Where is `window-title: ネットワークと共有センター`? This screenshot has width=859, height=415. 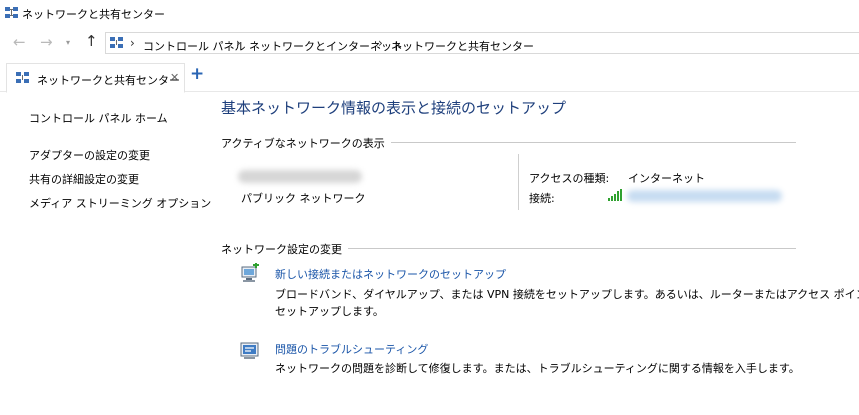 window-title: ネットワークと共有センター is located at coordinates (93, 14).